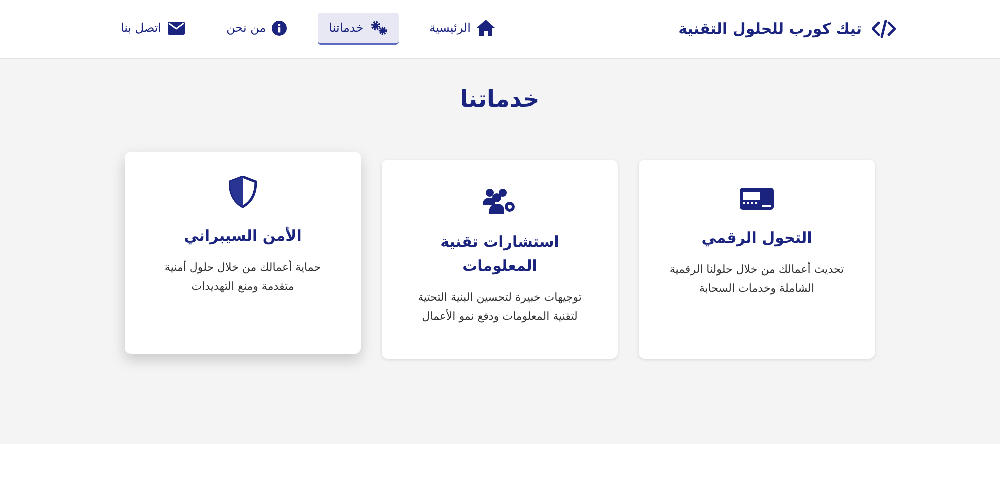 The height and width of the screenshot is (479, 1000). Describe the element at coordinates (243, 236) in the screenshot. I see `card-title: الأمن السيبراني` at that location.